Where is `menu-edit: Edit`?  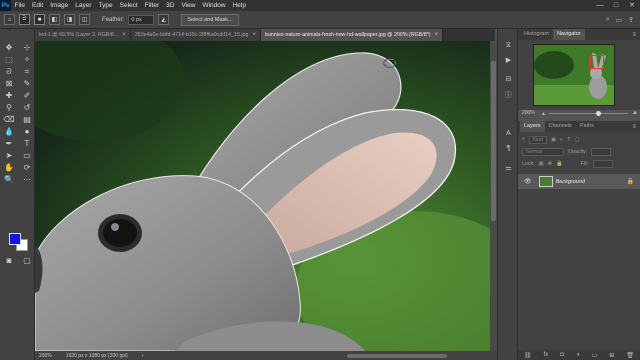
menu-edit: Edit is located at coordinates (37, 5).